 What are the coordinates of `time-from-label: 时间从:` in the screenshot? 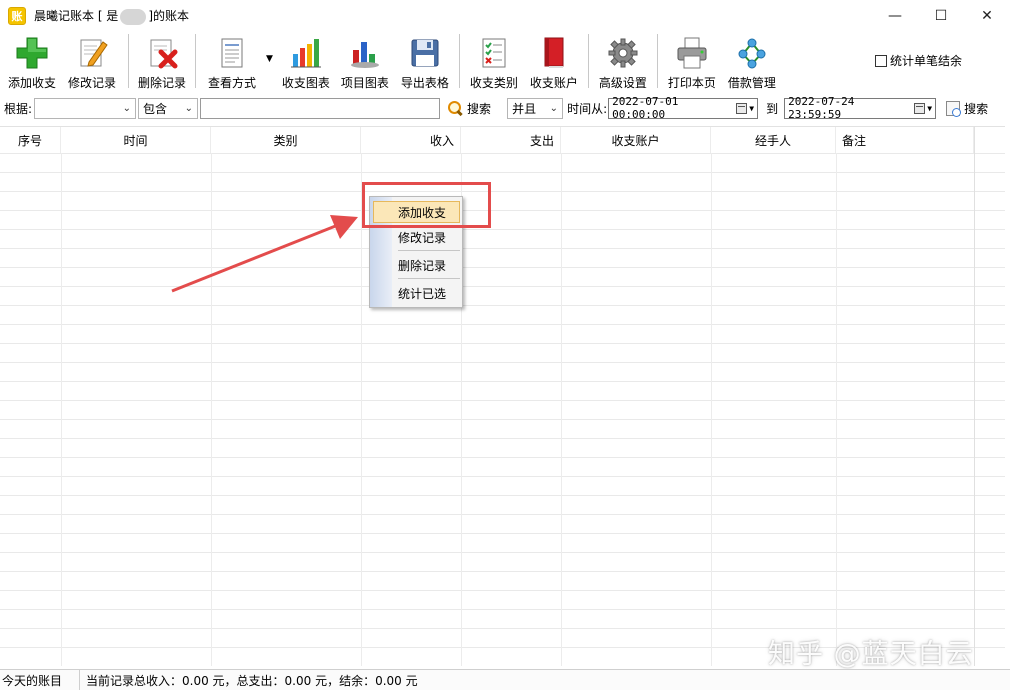 It's located at (587, 108).